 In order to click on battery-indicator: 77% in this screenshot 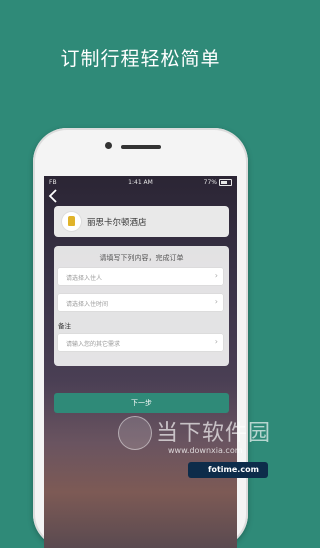, I will do `click(218, 182)`.